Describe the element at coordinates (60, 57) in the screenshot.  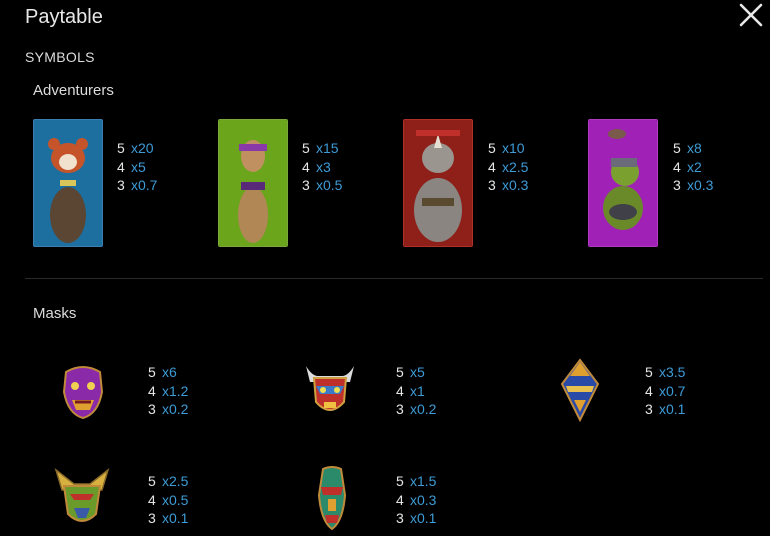
I see `section-label: SYMBOLS` at that location.